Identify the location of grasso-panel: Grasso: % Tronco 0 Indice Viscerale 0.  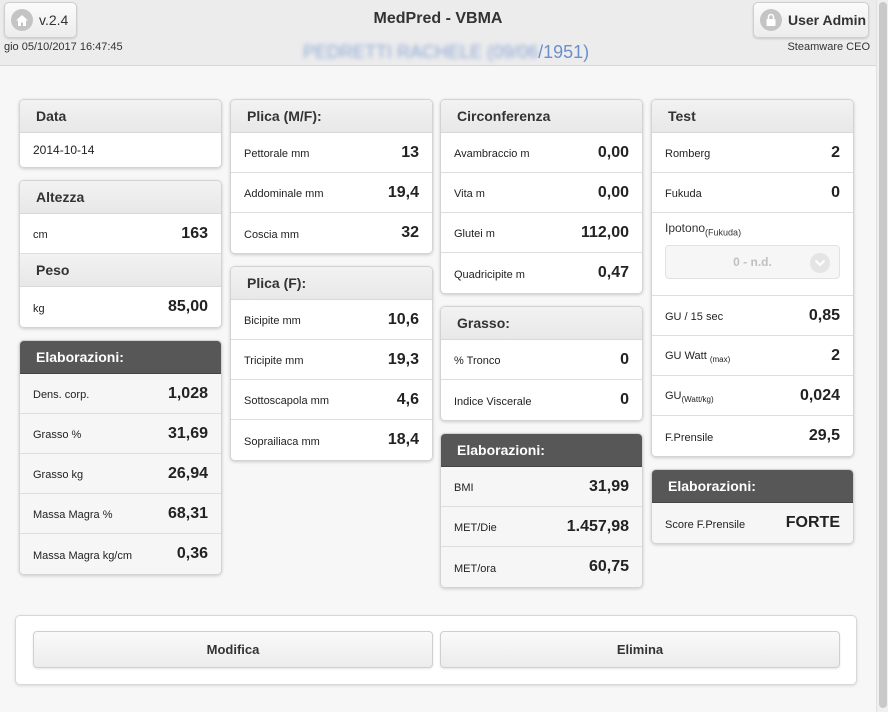
(541, 363).